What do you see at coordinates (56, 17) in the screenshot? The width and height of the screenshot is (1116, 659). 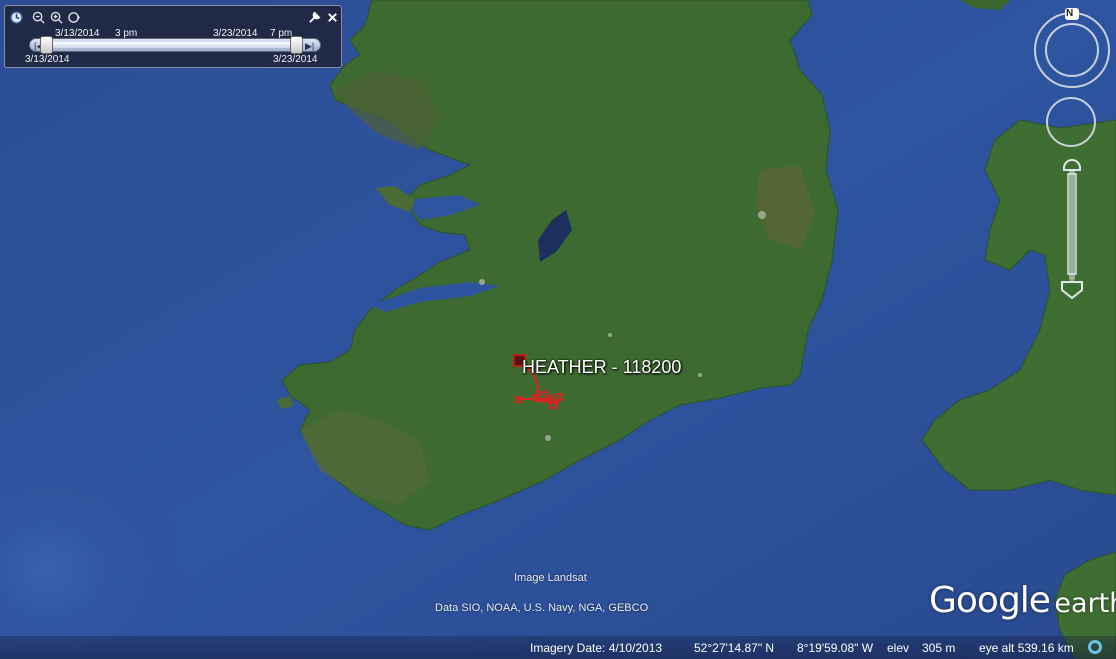 I see `zoom-in-icon` at bounding box center [56, 17].